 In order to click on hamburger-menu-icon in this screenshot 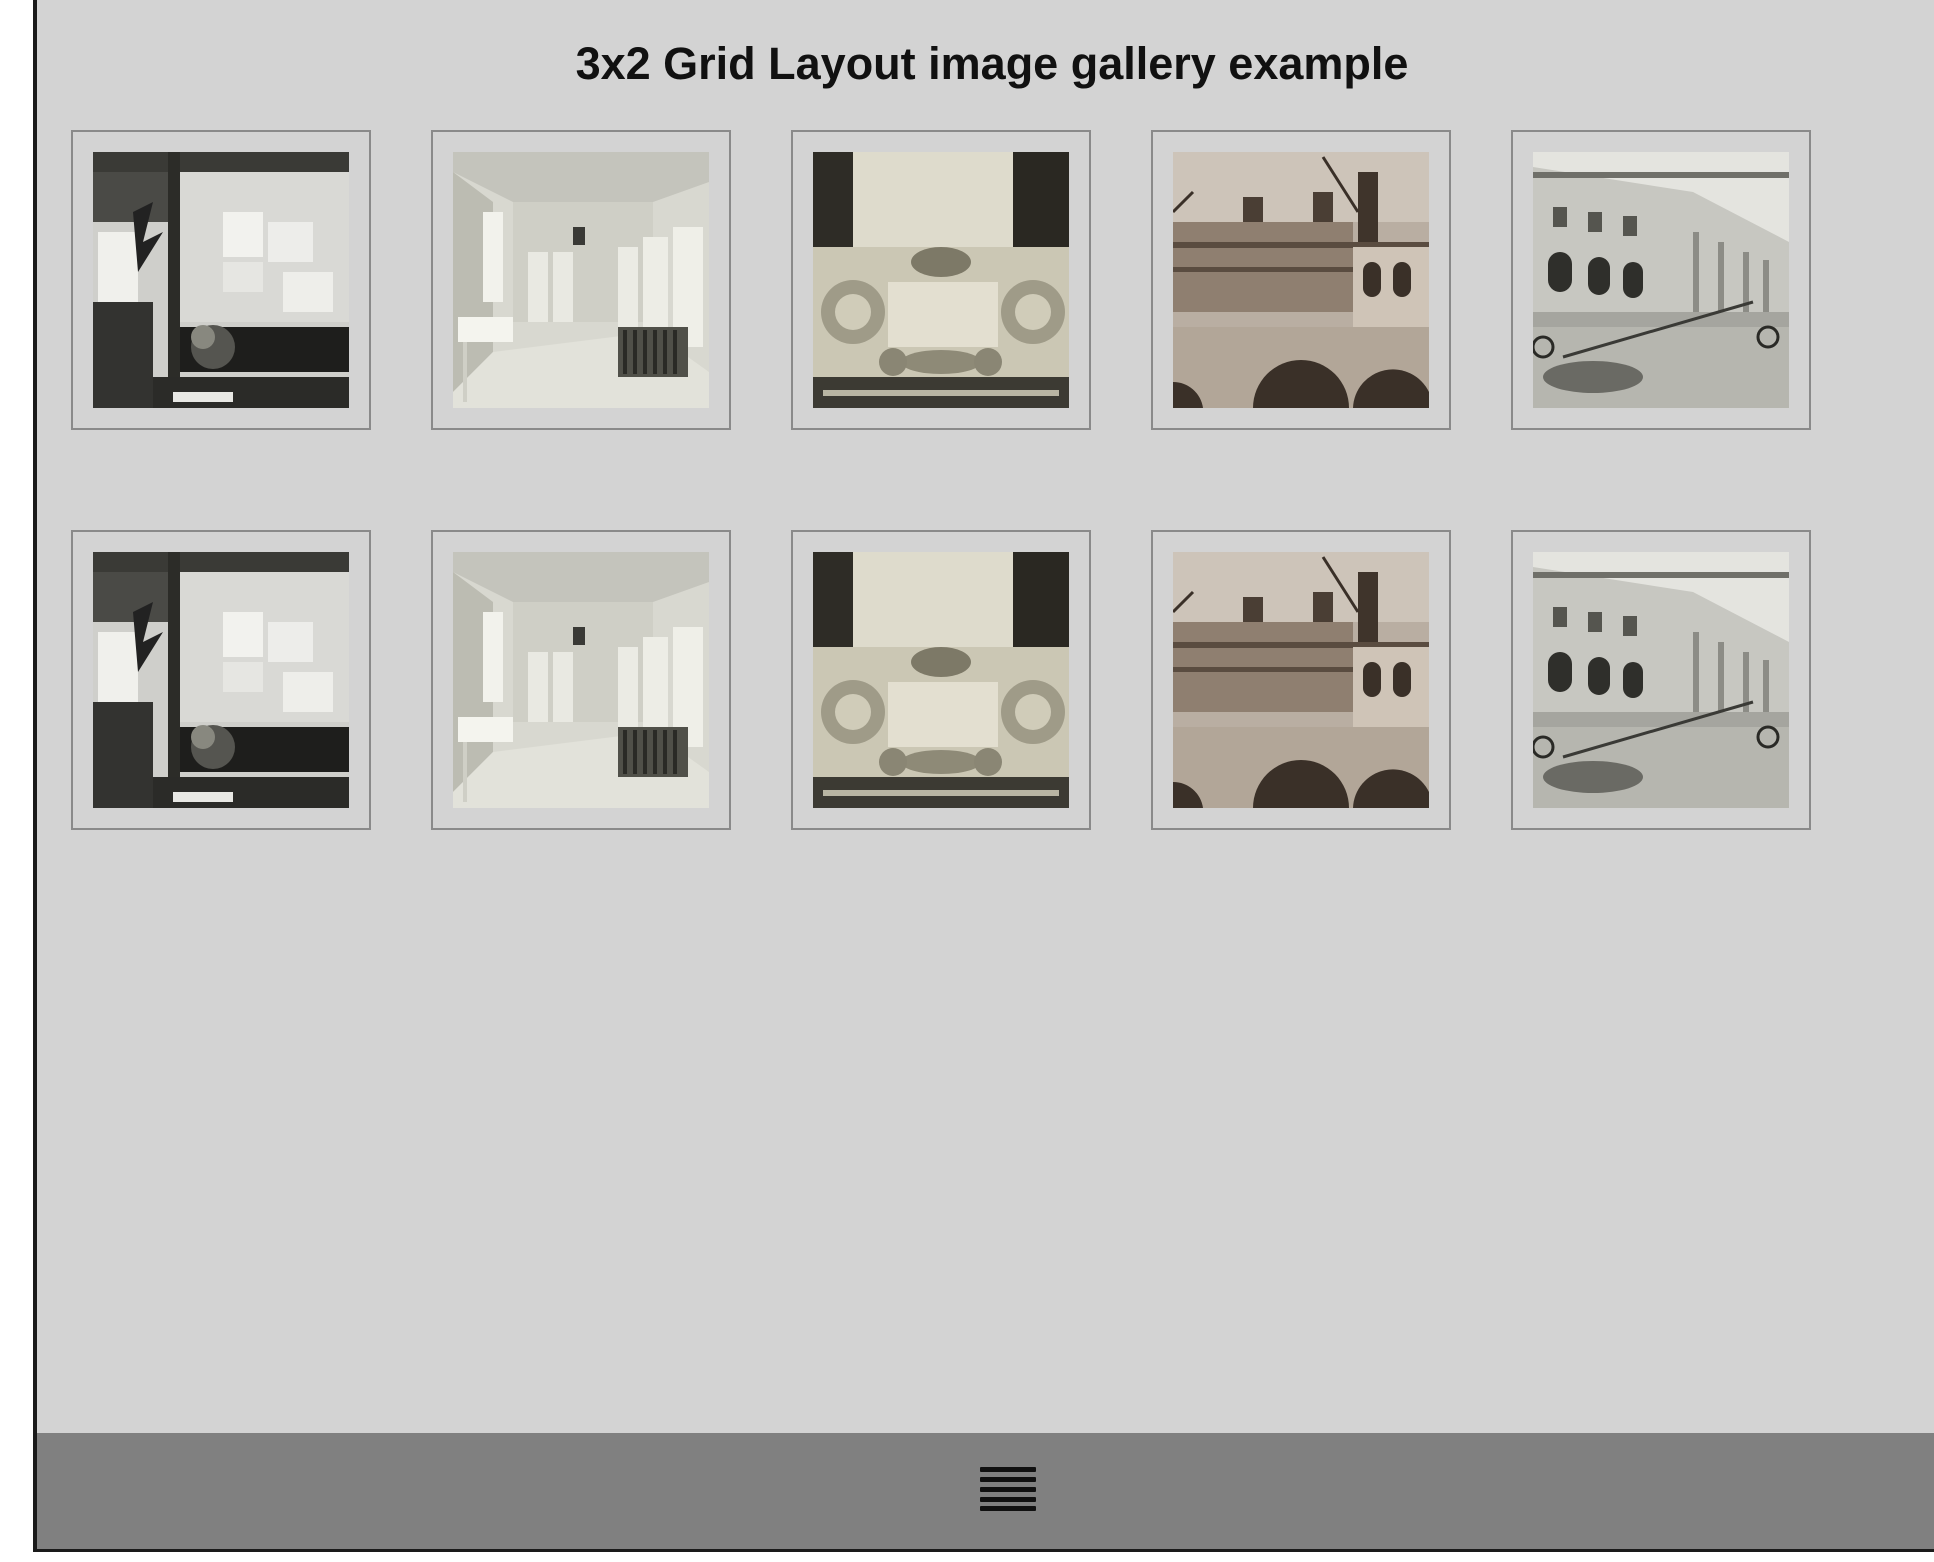, I will do `click(1008, 1489)`.